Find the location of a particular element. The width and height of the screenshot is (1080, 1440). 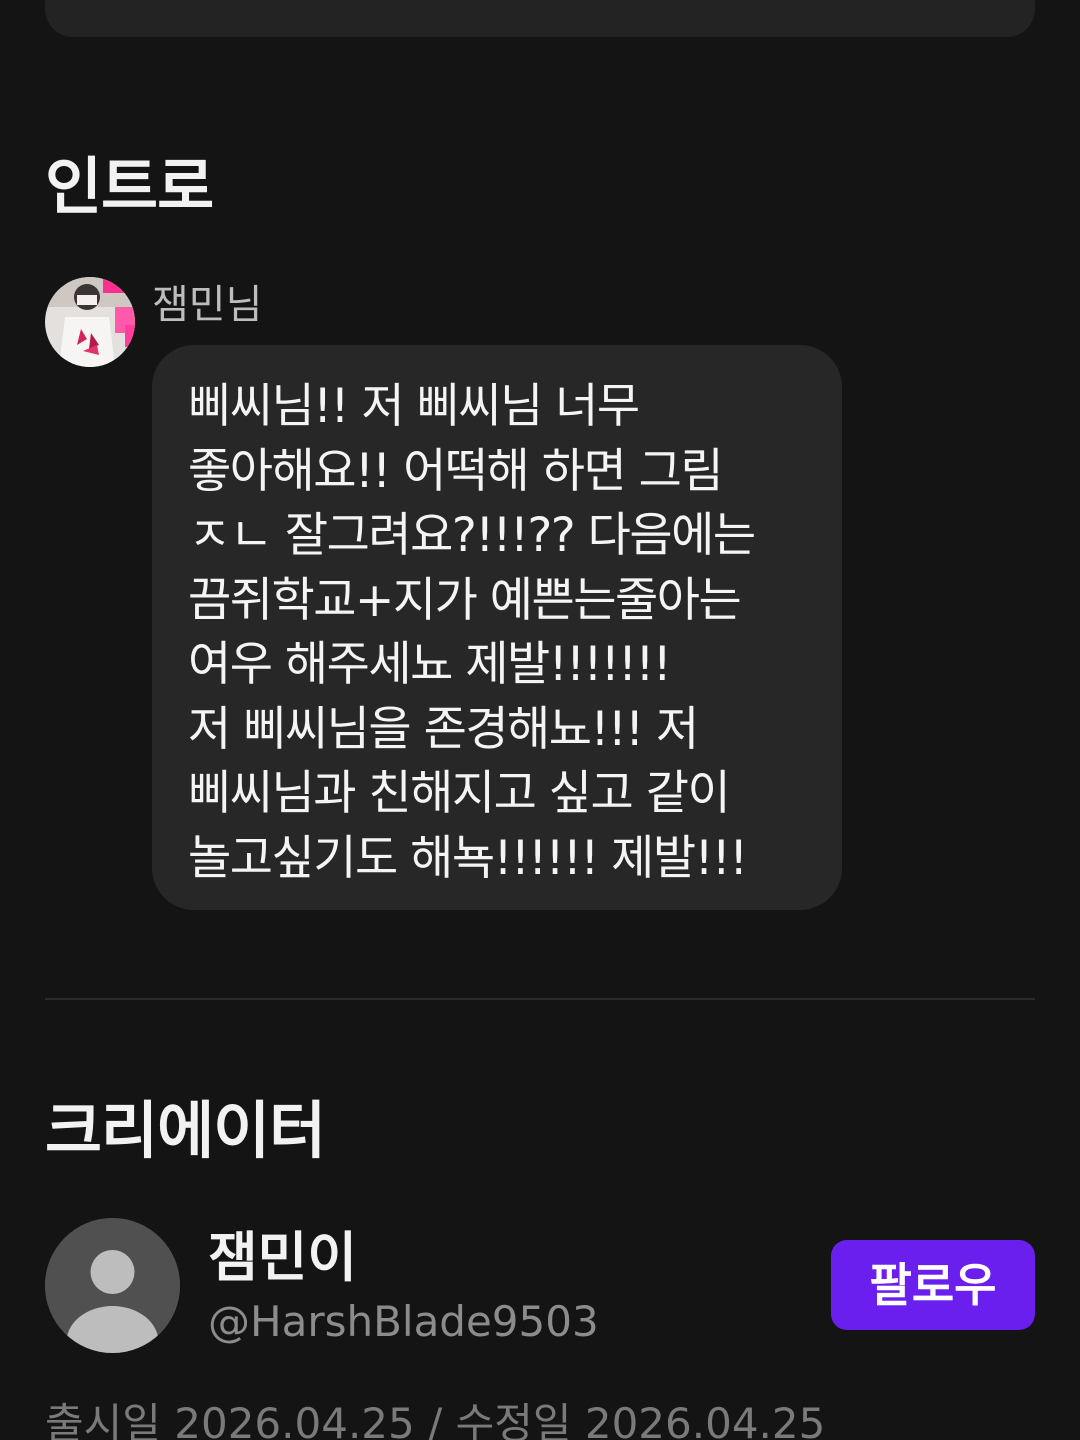

intro-section-title: 인트로 is located at coordinates (129, 186).